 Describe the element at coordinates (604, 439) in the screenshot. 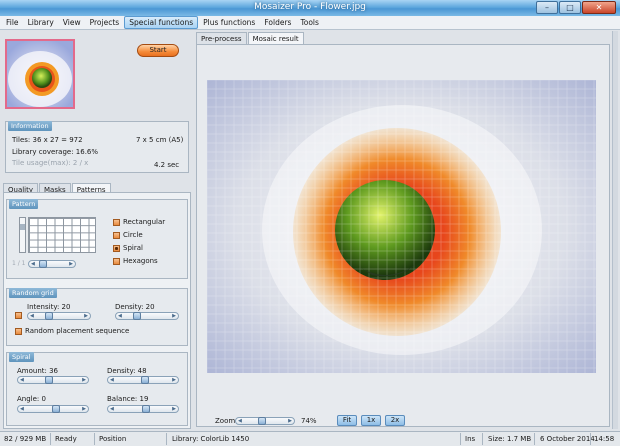

I see `status-time: 14:58` at that location.